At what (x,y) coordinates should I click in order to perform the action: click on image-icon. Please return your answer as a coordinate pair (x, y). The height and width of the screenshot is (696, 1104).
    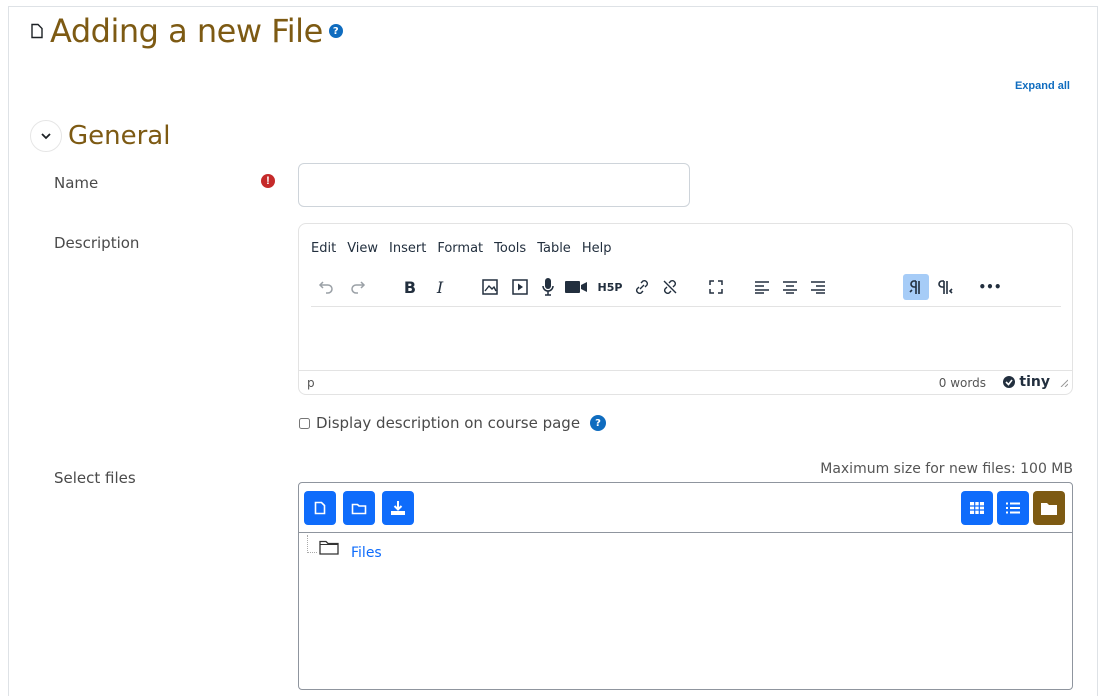
    Looking at the image, I should click on (490, 287).